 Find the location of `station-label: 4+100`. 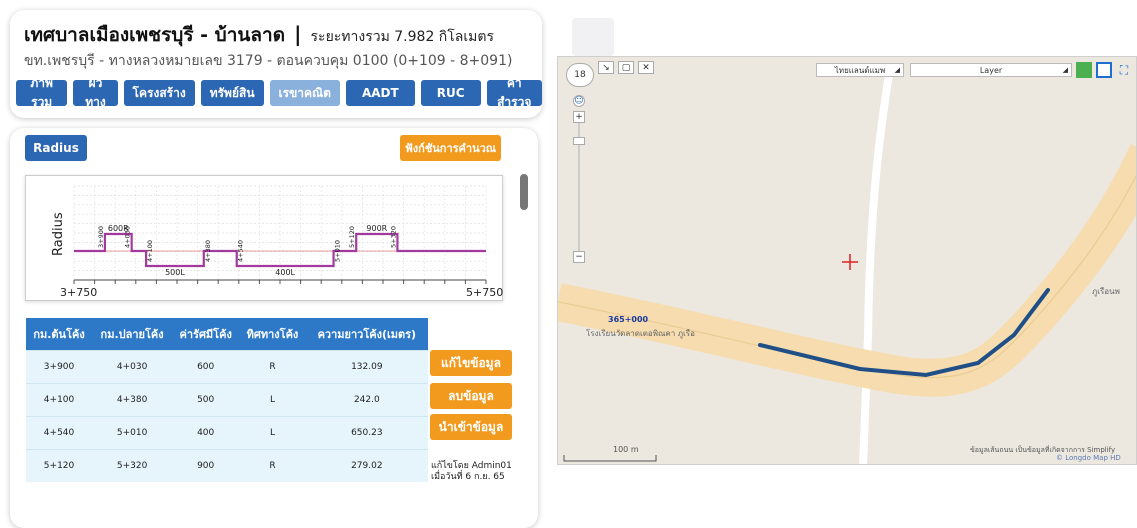

station-label: 4+100 is located at coordinates (150, 251).